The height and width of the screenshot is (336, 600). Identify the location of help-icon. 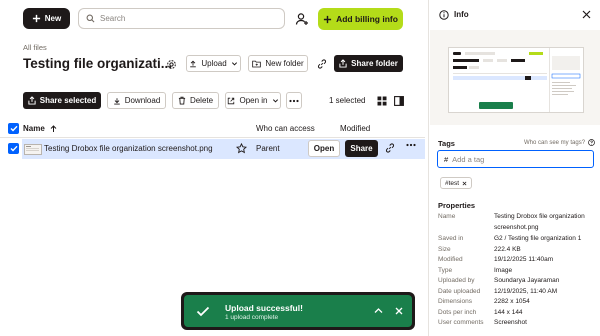
(591, 142).